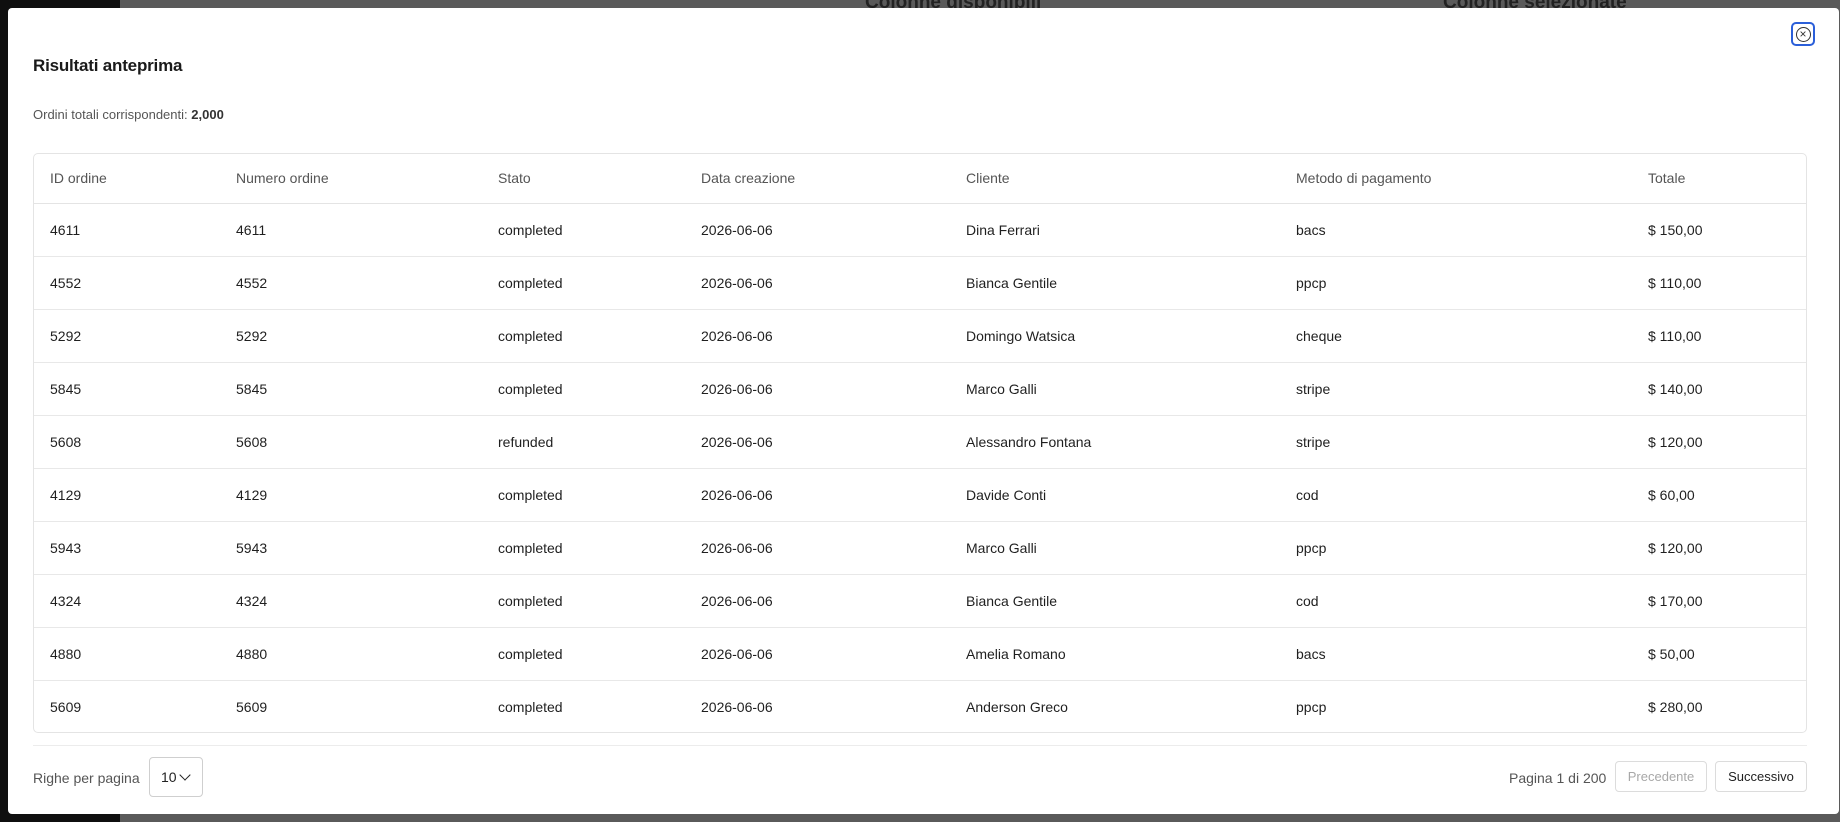 The image size is (1840, 822). I want to click on table-cell: refunded, so click(583, 442).